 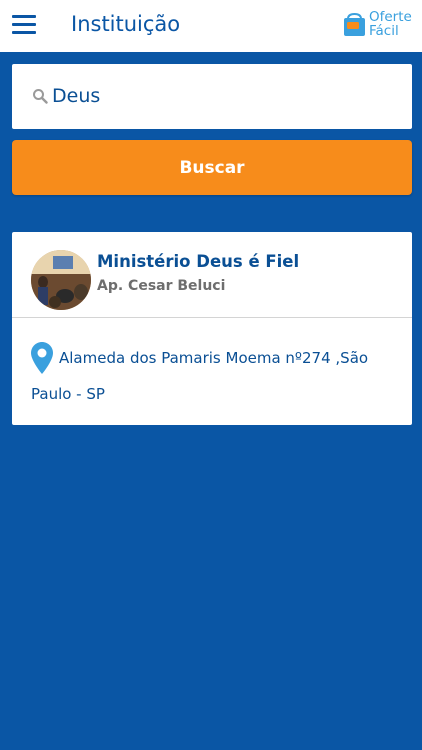 What do you see at coordinates (211, 26) in the screenshot?
I see `app-bar: Instituição Oferte Fácil` at bounding box center [211, 26].